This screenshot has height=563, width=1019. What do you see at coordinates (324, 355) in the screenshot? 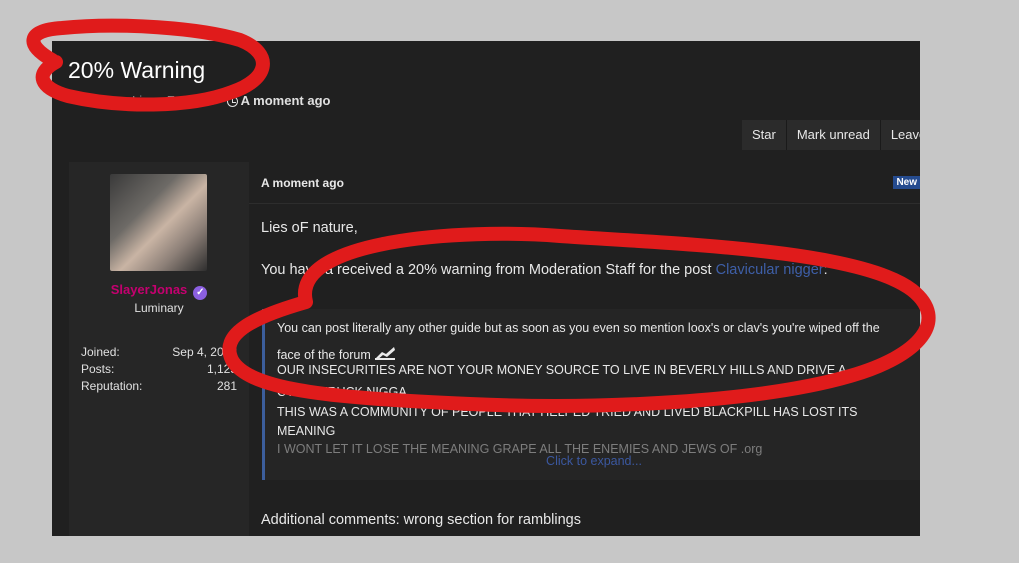
I see `quote-text: face of the forum` at bounding box center [324, 355].